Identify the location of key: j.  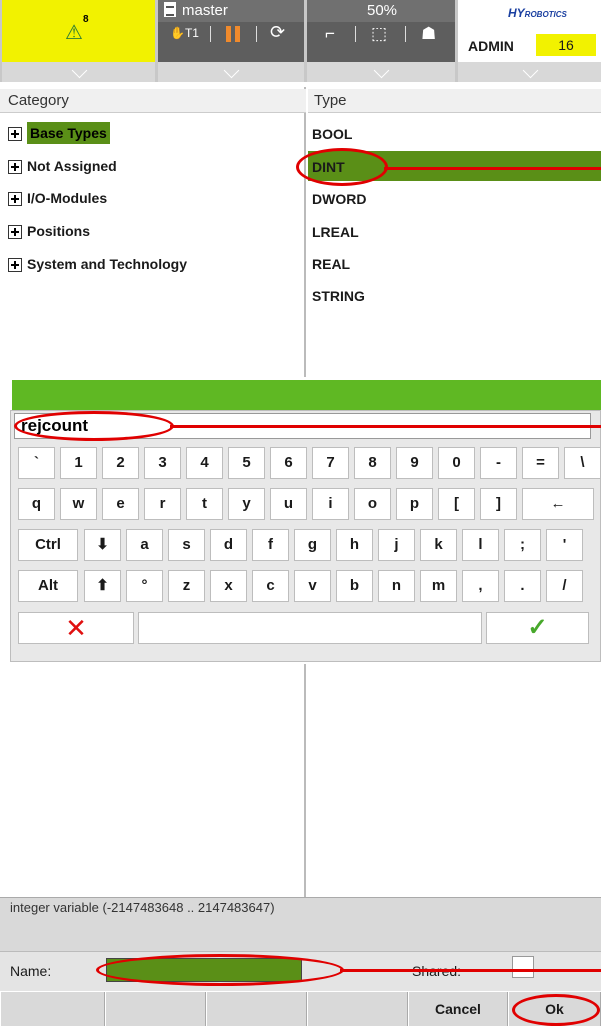
(396, 545).